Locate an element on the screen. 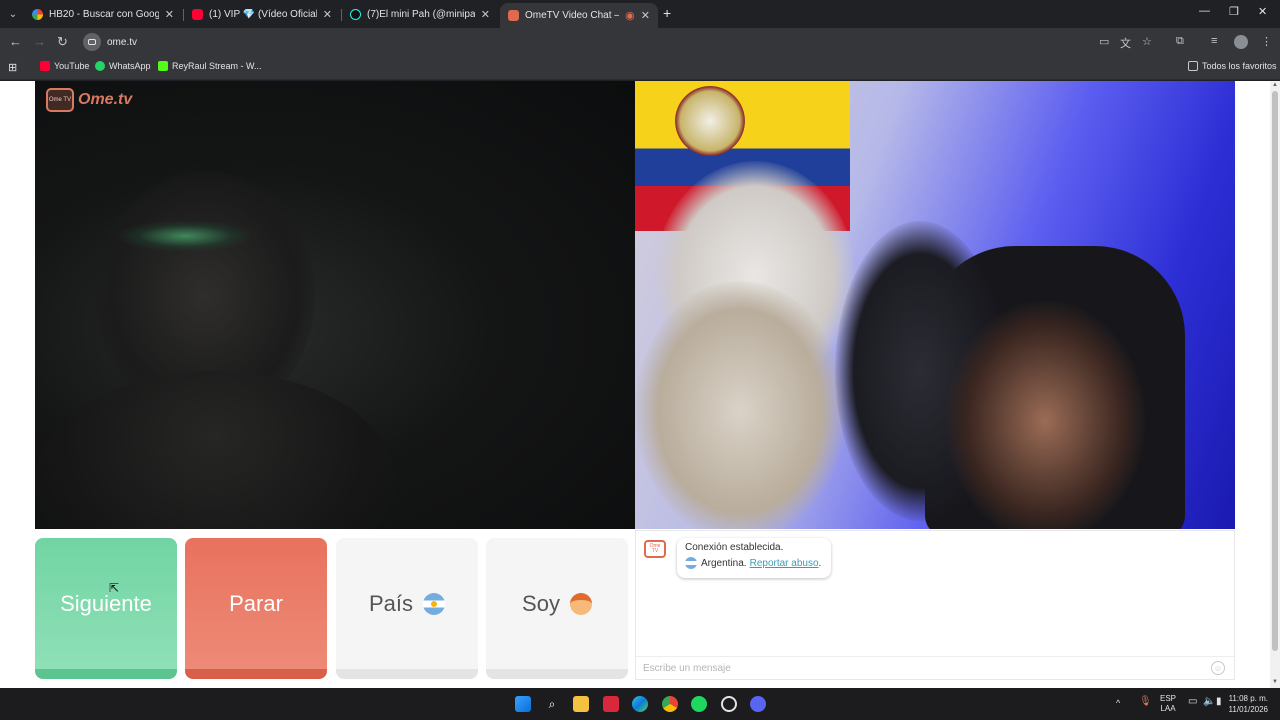 This screenshot has height=720, width=1280. tab-ometv: OmeTV Video Chat — Ome ◉ ✕ is located at coordinates (579, 15).